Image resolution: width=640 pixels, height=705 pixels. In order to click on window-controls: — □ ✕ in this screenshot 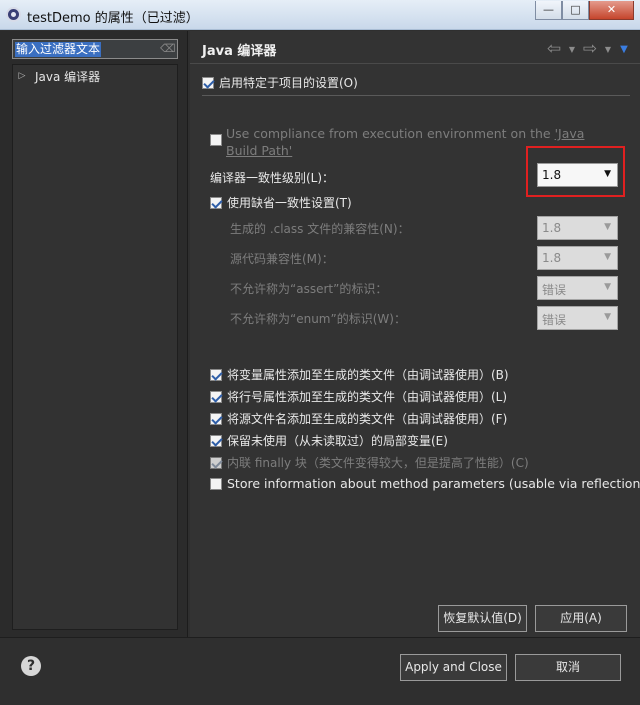, I will do `click(584, 10)`.